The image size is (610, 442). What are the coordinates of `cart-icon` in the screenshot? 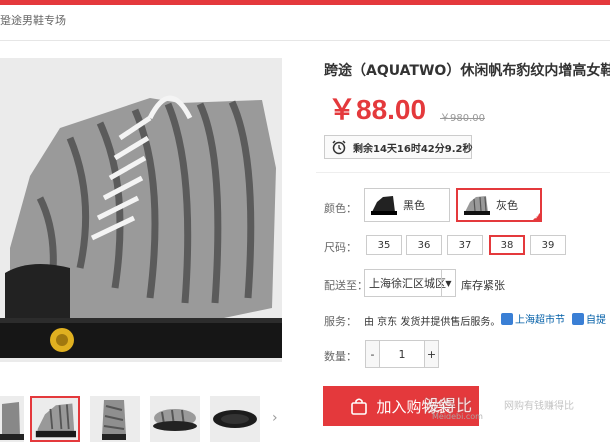 It's located at (507, 318).